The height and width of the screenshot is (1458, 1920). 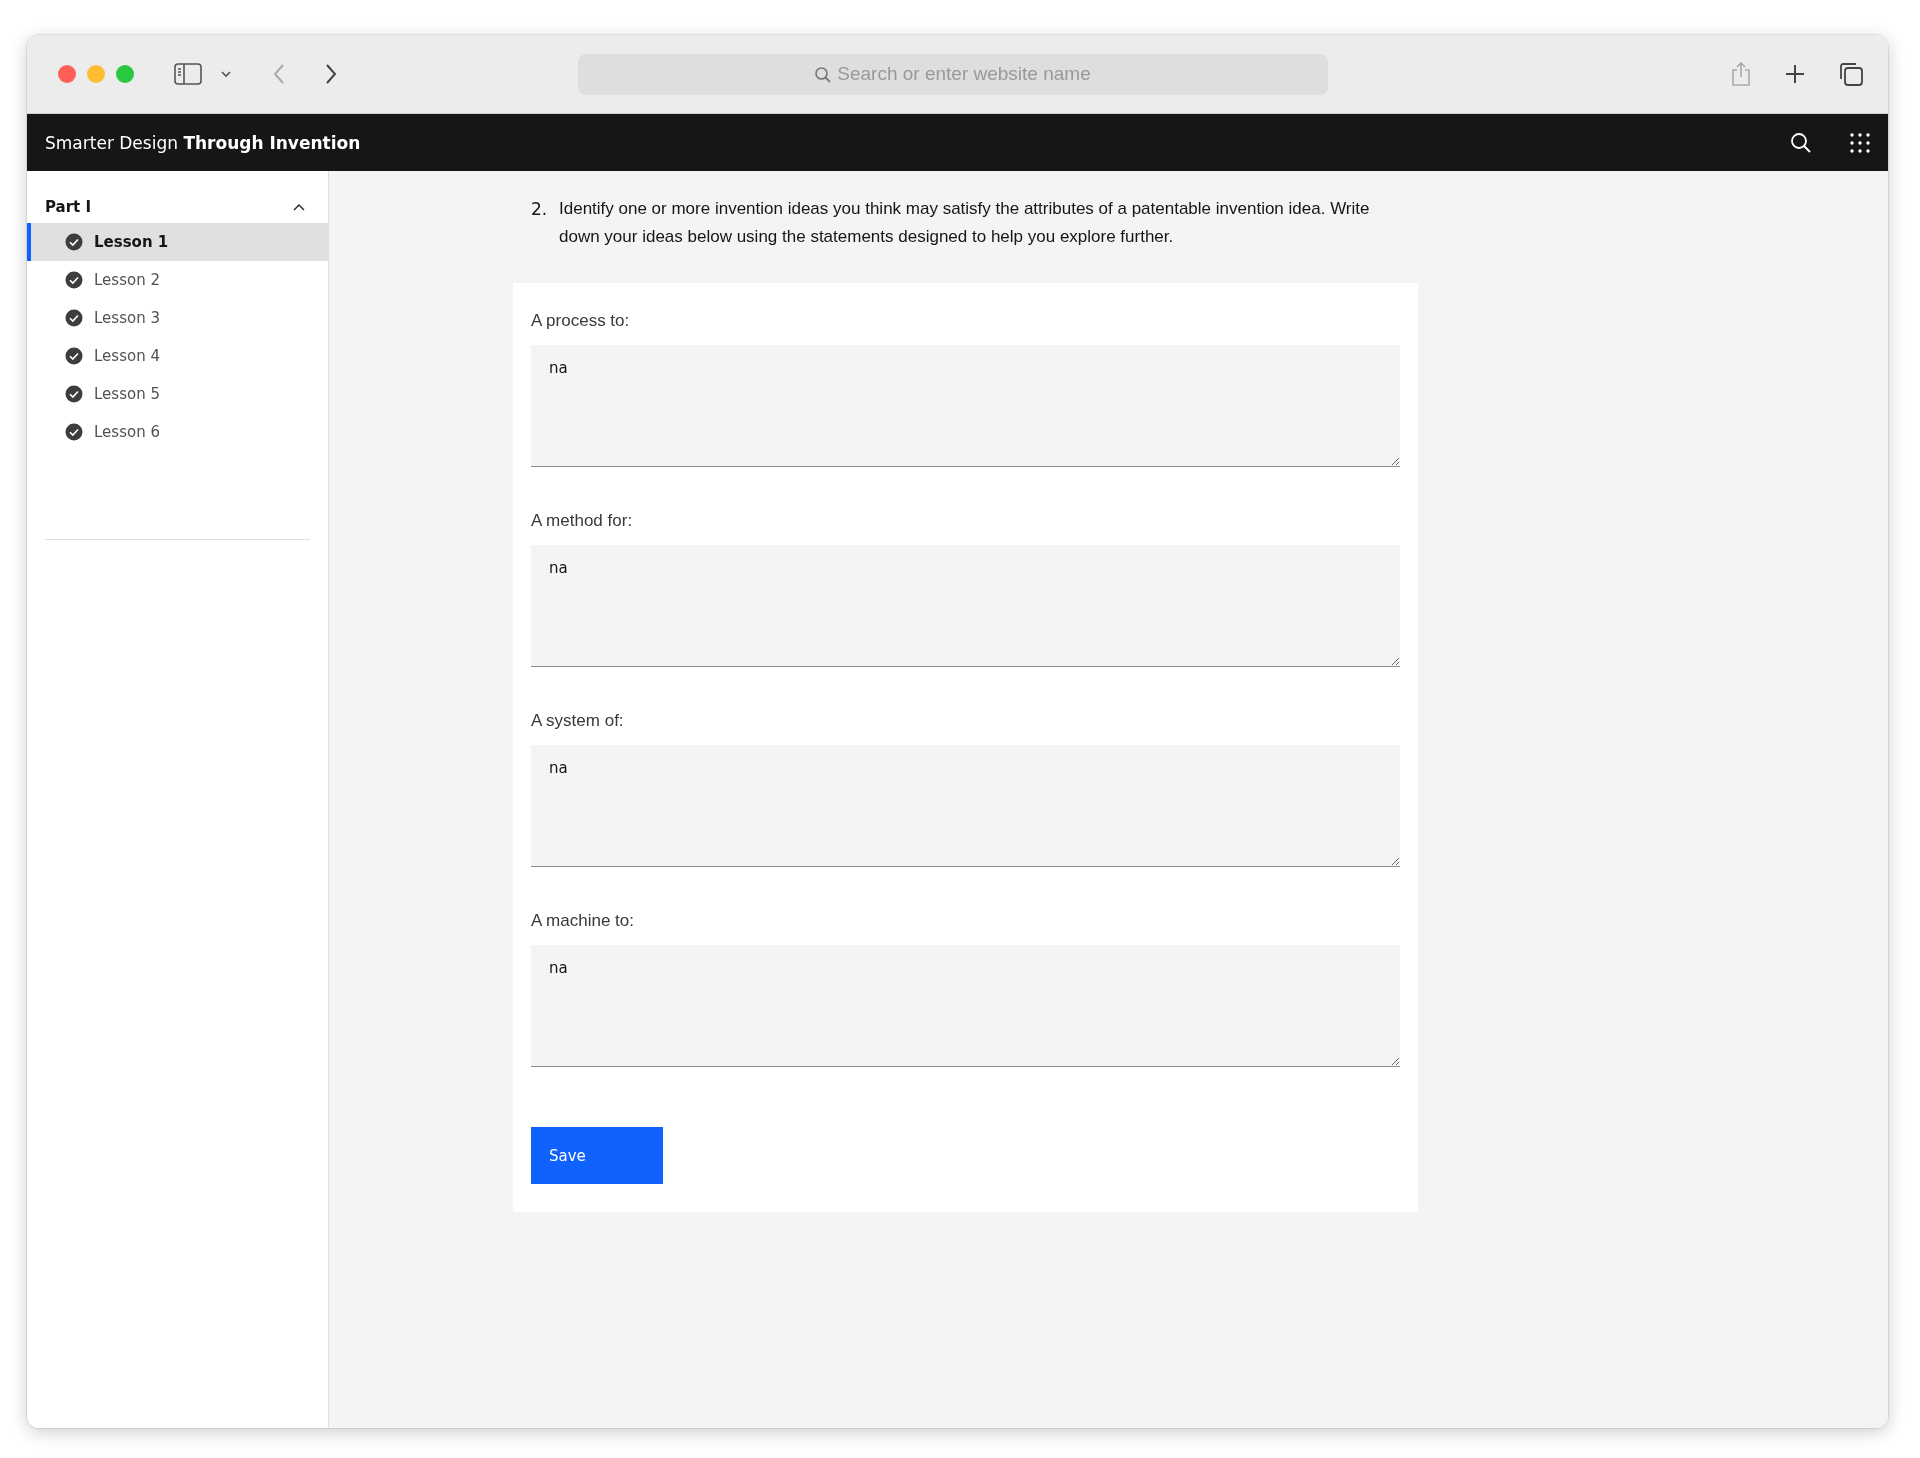 I want to click on plus-icon, so click(x=1795, y=74).